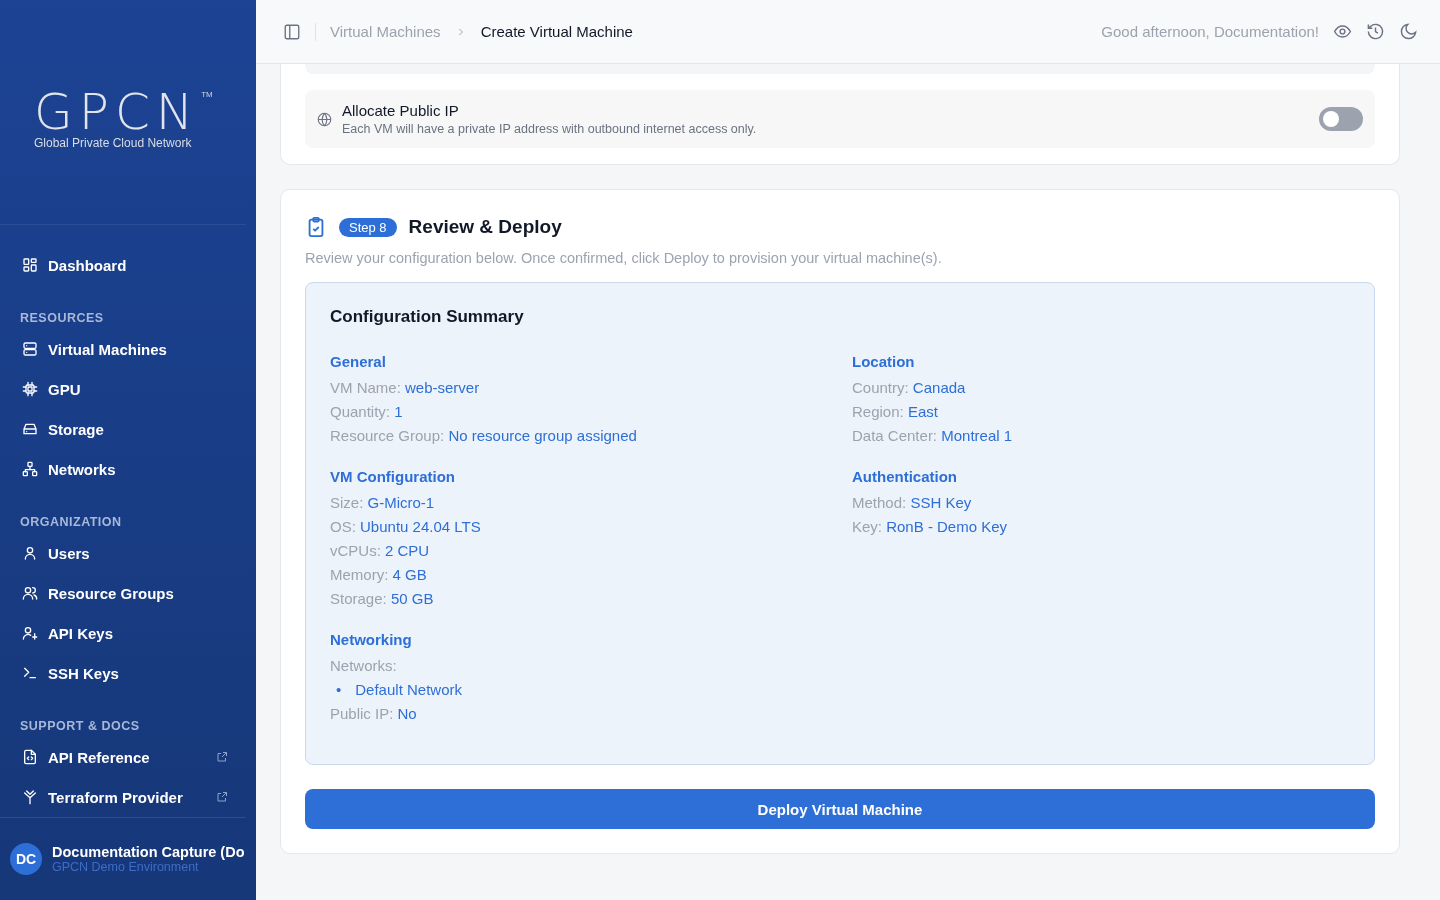  What do you see at coordinates (408, 690) in the screenshot?
I see `list-item: Default Network` at bounding box center [408, 690].